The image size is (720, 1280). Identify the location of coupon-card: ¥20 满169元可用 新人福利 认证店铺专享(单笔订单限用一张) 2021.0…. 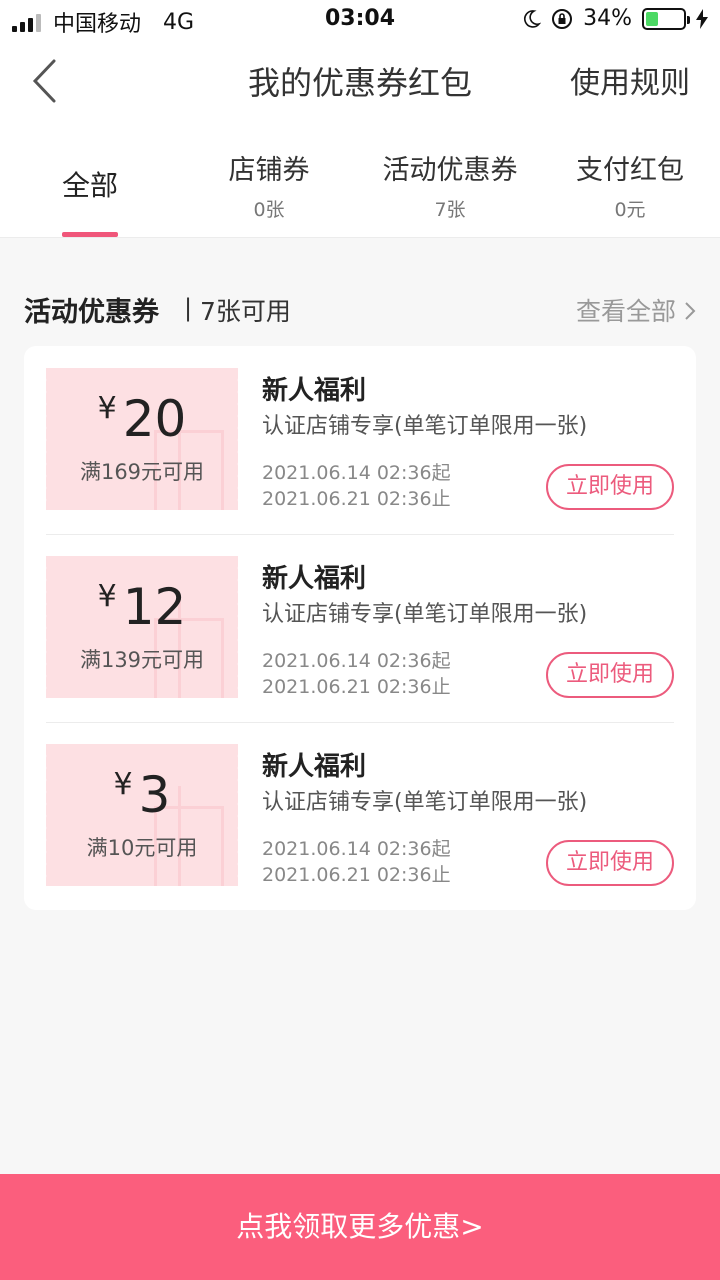
(360, 440).